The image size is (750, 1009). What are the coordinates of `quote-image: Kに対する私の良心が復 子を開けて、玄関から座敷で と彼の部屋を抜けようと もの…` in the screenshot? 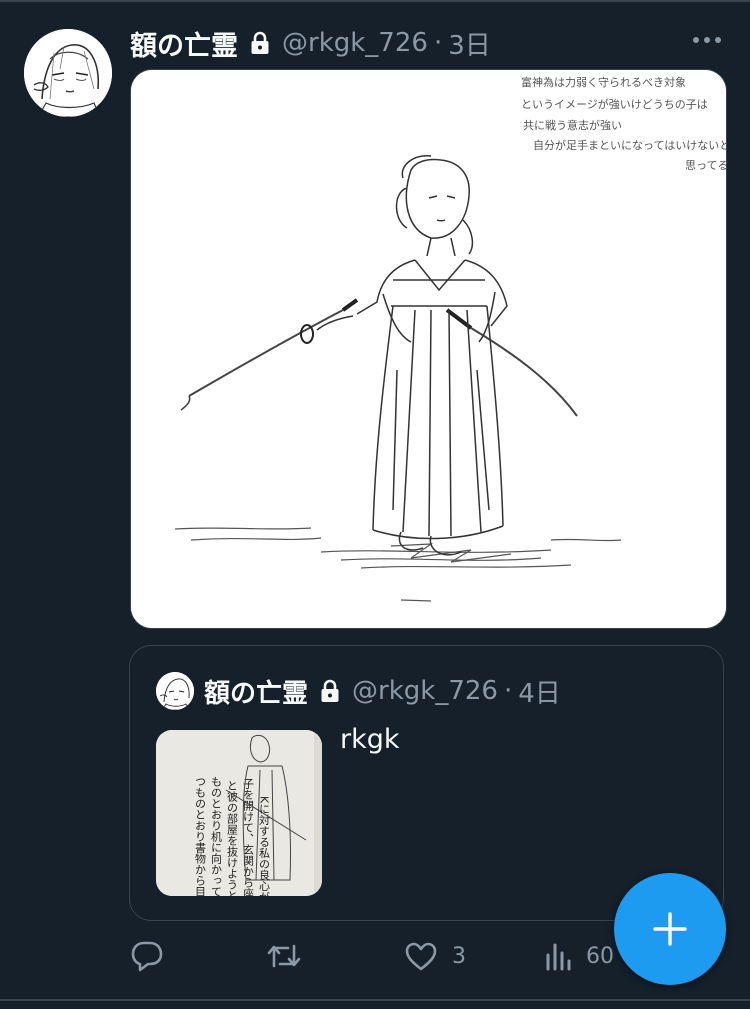 It's located at (239, 813).